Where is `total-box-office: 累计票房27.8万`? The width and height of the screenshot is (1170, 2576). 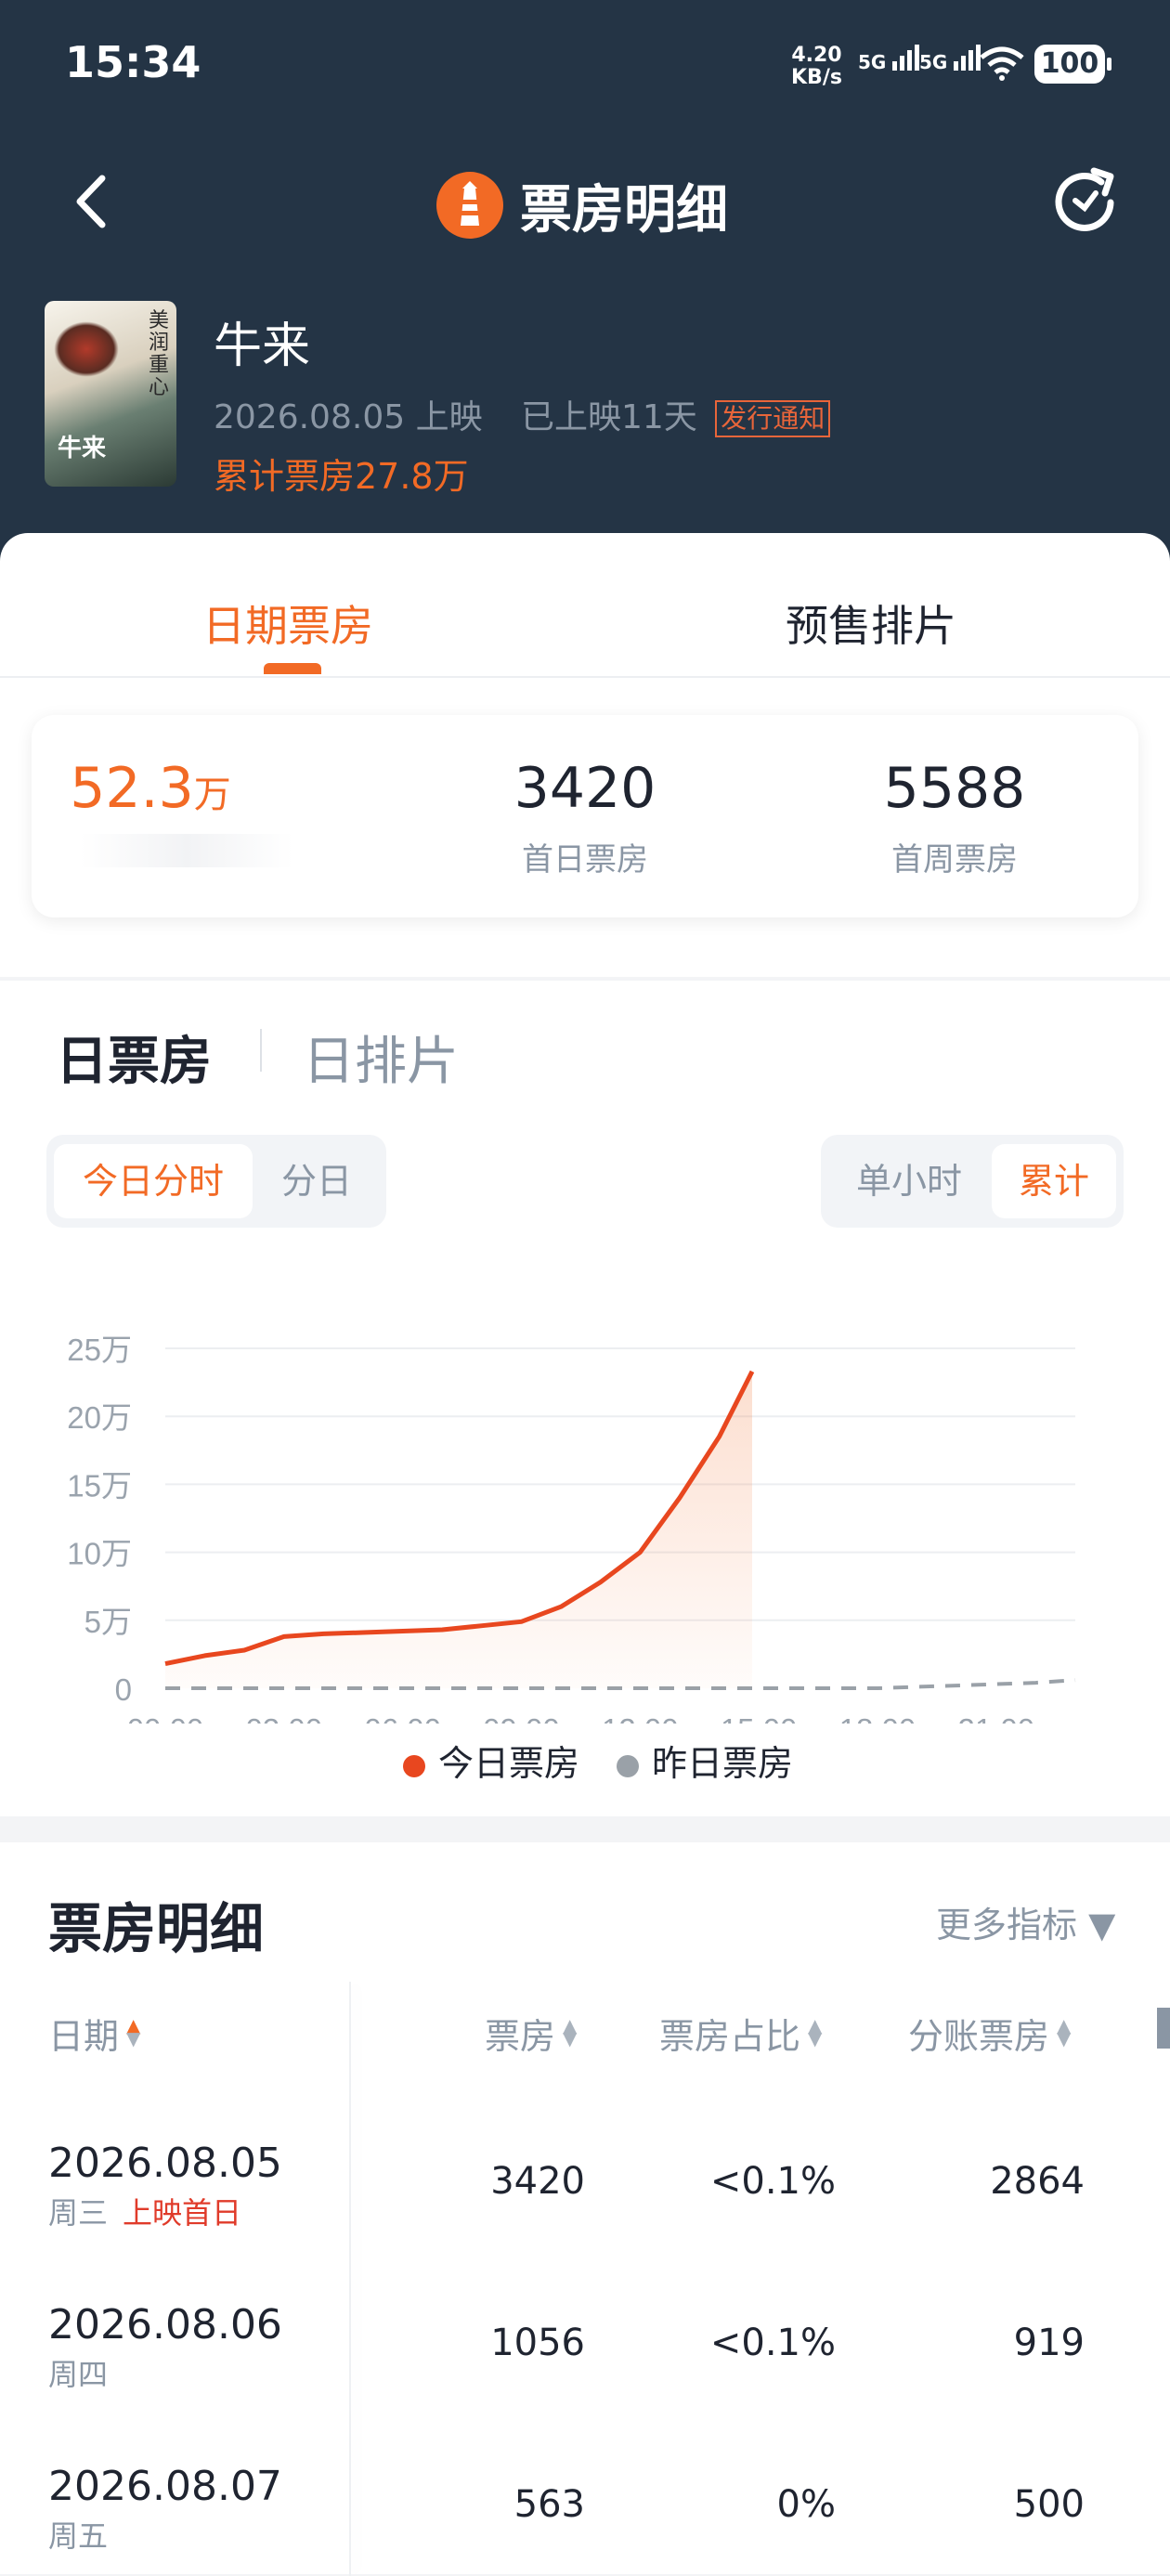
total-box-office: 累计票房27.8万 is located at coordinates (341, 477).